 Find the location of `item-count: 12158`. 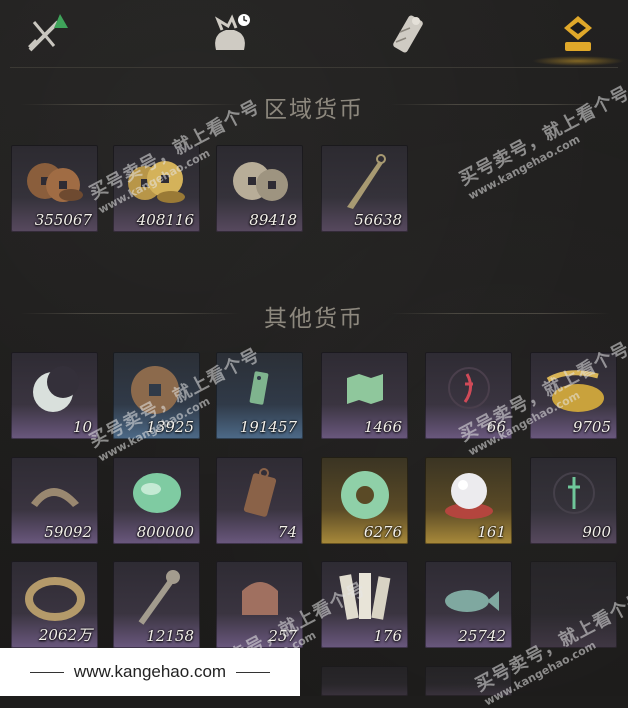

item-count: 12158 is located at coordinates (170, 636).